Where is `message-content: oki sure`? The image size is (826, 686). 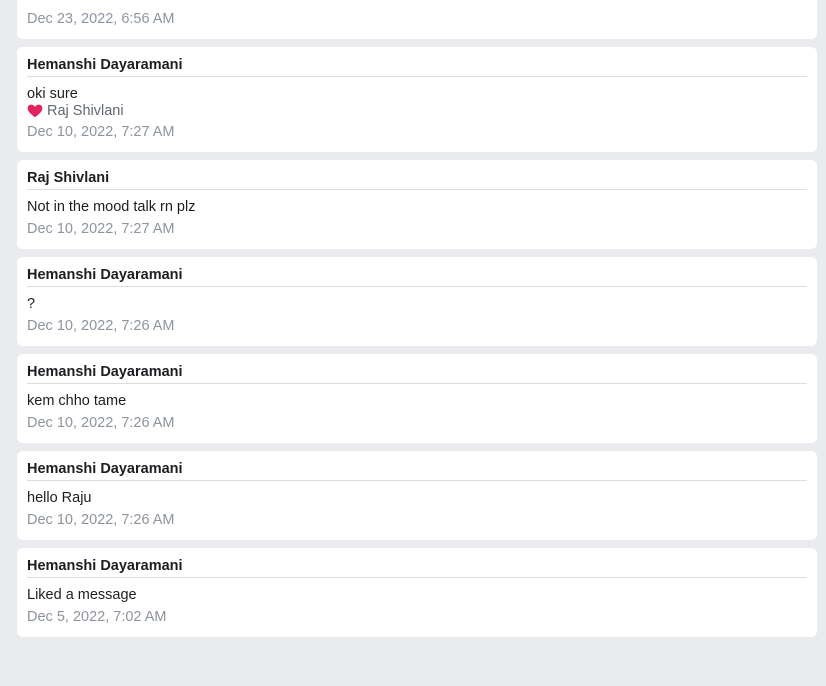
message-content: oki sure is located at coordinates (52, 94).